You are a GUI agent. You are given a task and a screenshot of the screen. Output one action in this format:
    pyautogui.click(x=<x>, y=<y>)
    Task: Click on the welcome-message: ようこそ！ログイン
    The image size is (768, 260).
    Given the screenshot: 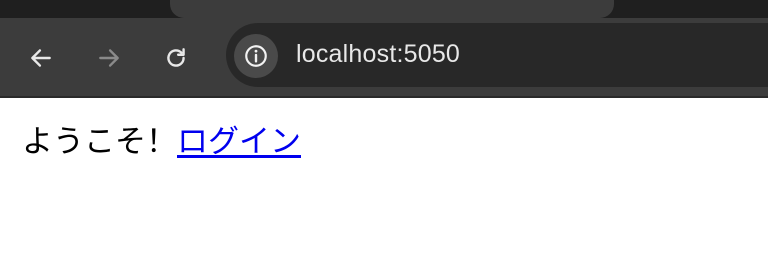 What is the action you would take?
    pyautogui.click(x=161, y=142)
    